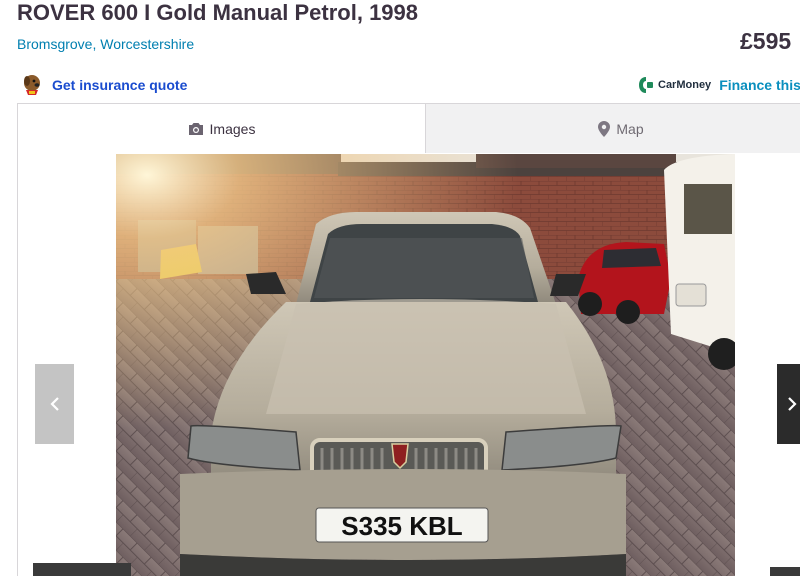 The image size is (800, 576). Describe the element at coordinates (604, 128) in the screenshot. I see `map-pin-icon` at that location.